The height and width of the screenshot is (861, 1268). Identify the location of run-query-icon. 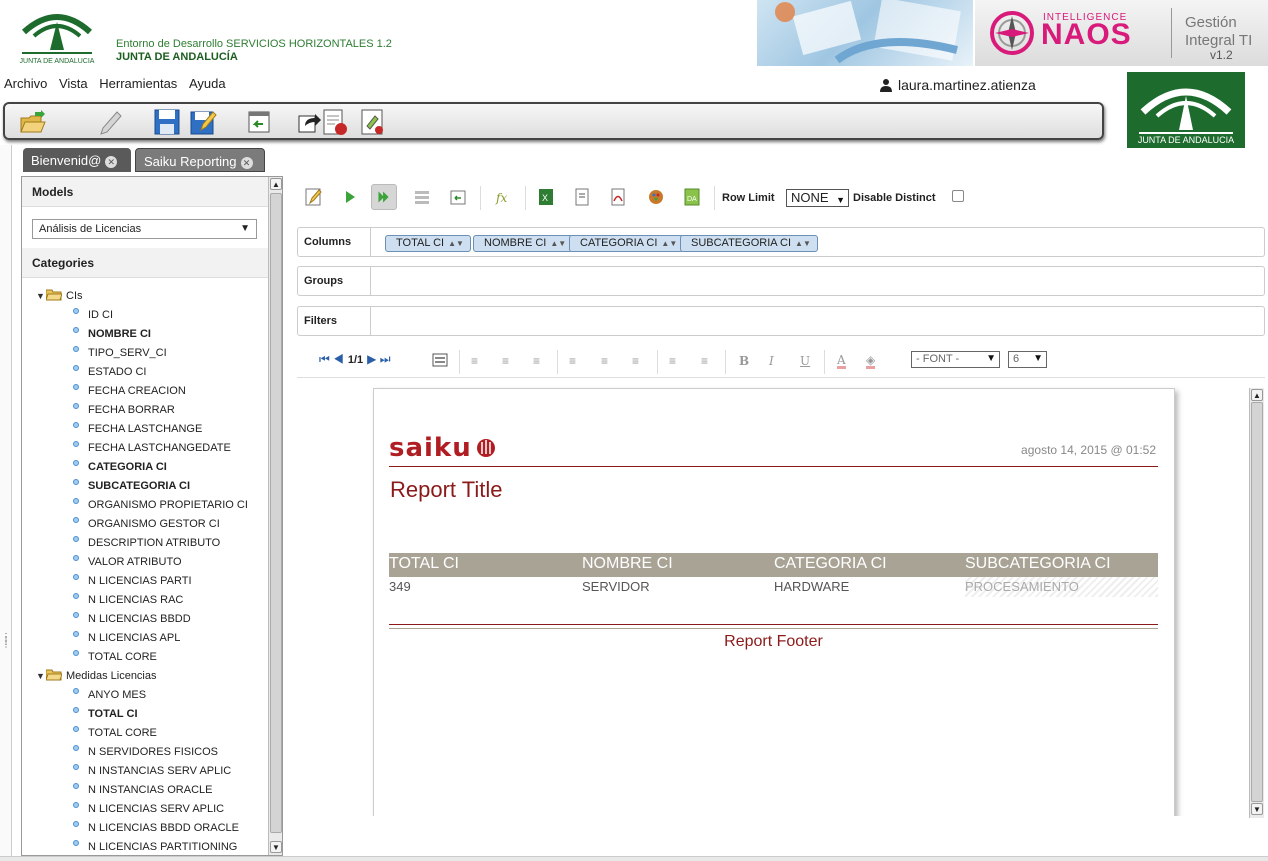
(350, 197).